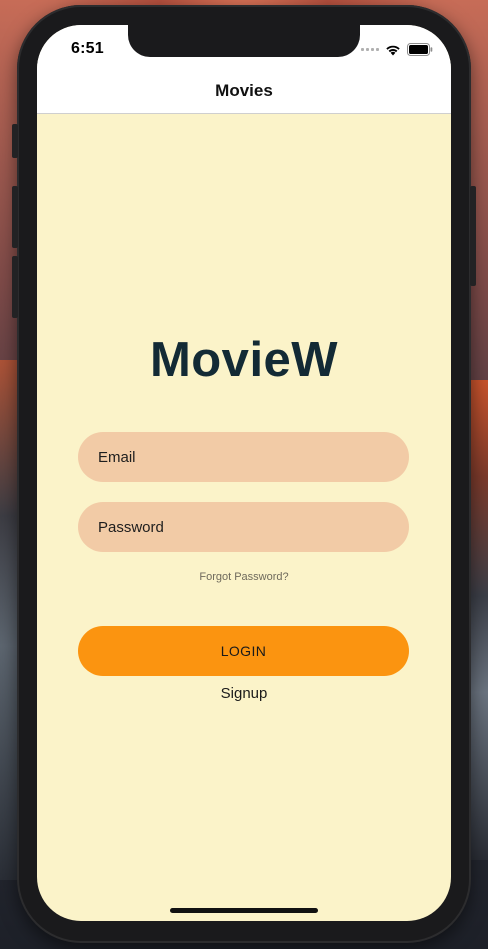 This screenshot has height=949, width=488. Describe the element at coordinates (244, 910) in the screenshot. I see `home-indicator` at that location.